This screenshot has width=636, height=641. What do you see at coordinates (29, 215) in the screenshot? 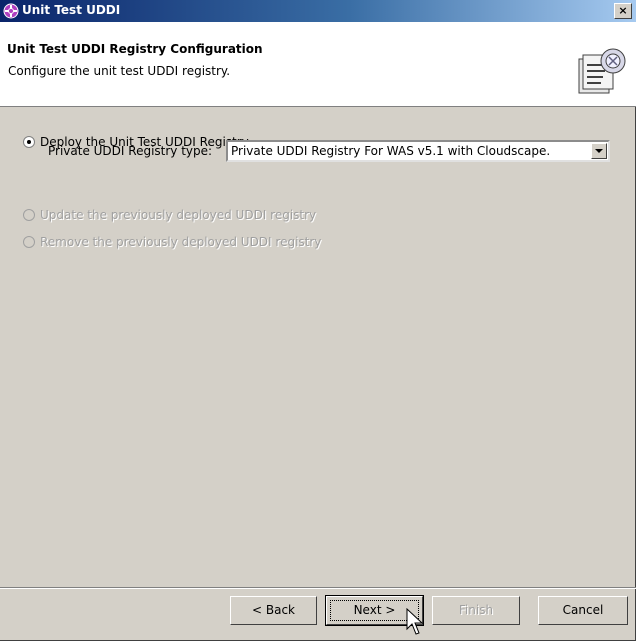
I see `update-radio` at bounding box center [29, 215].